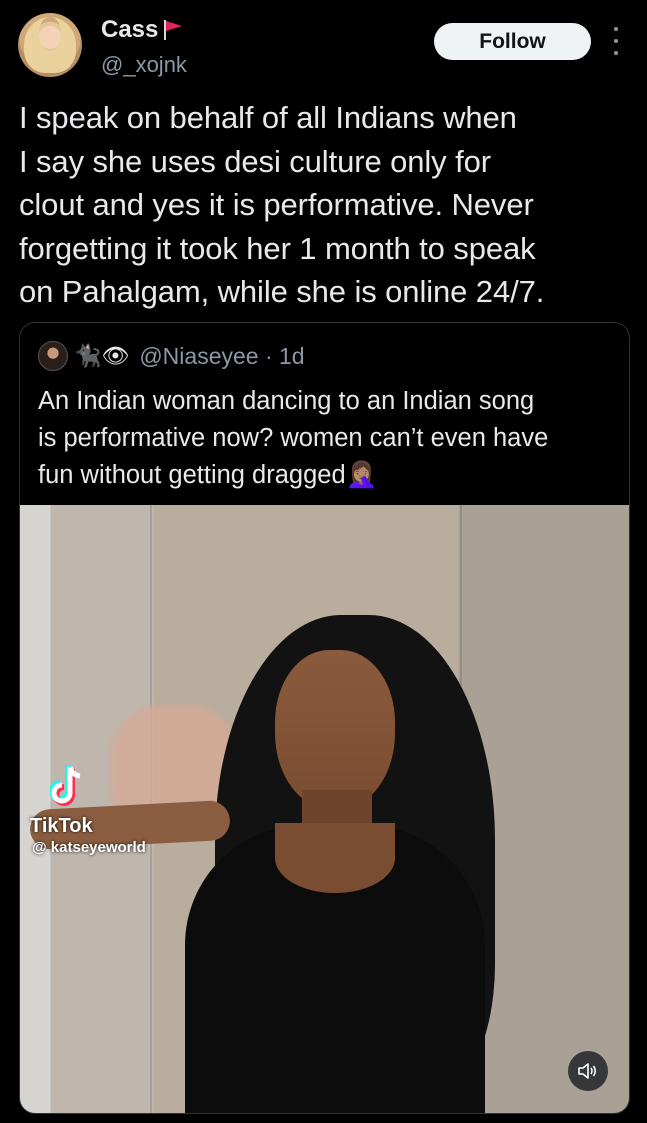 The height and width of the screenshot is (1123, 647). I want to click on tiktok-username: @ katseyeworld, so click(89, 847).